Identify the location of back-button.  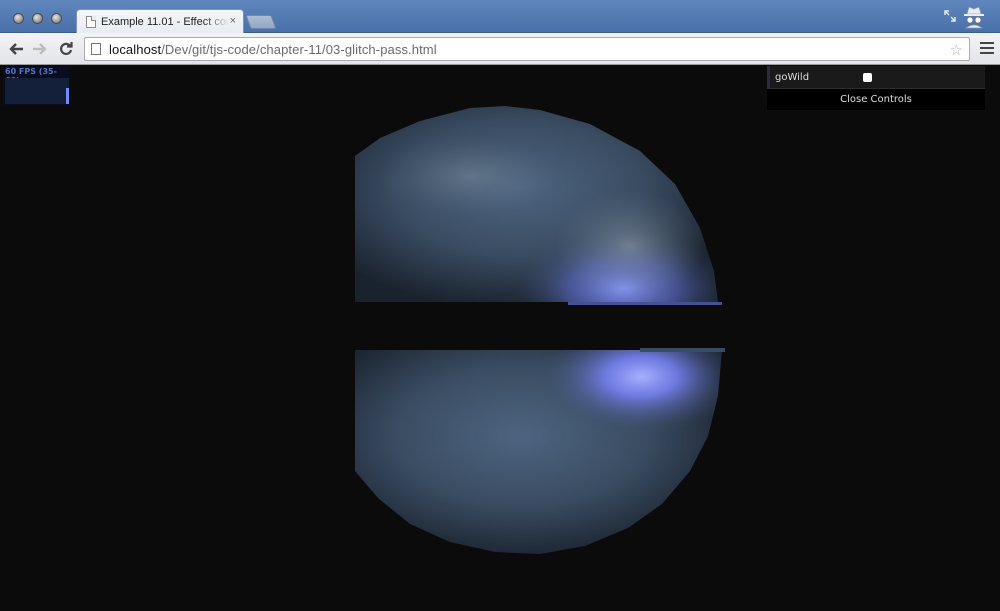
(16, 49).